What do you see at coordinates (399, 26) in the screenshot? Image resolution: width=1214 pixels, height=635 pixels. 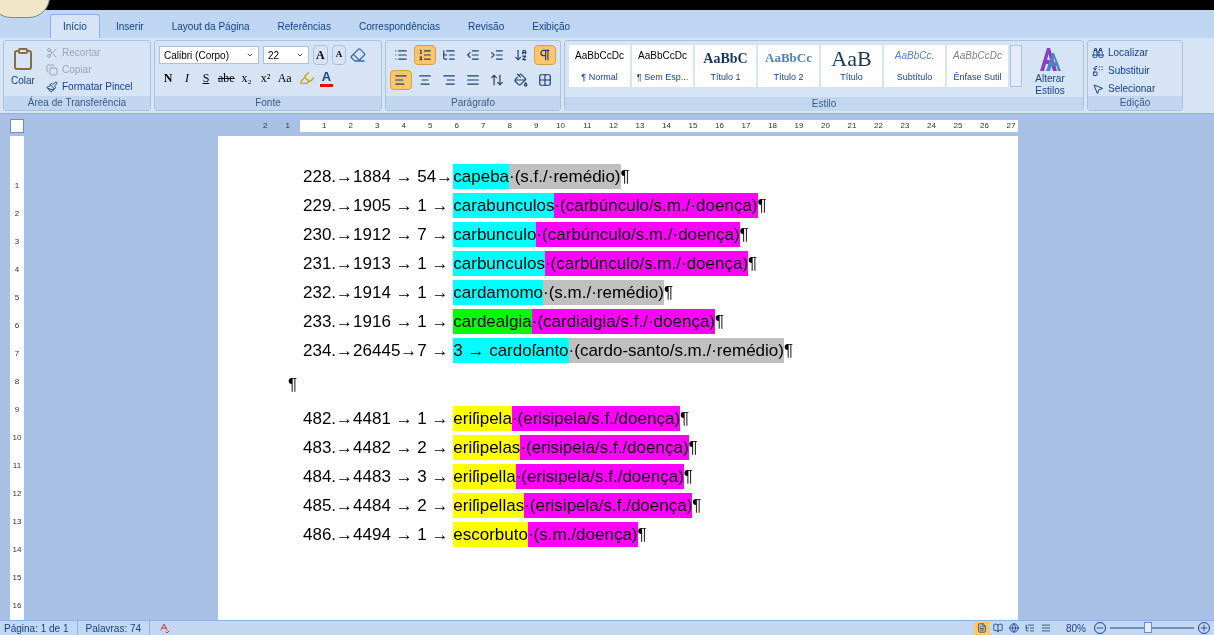 I see `ribbon-tab: Correspondências` at bounding box center [399, 26].